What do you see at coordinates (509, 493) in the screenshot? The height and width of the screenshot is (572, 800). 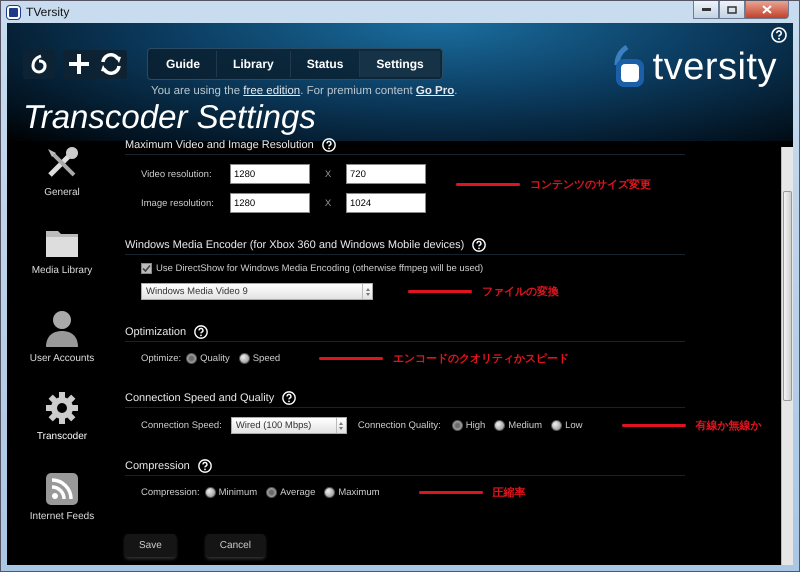 I see `annotation-text: 圧縮率` at bounding box center [509, 493].